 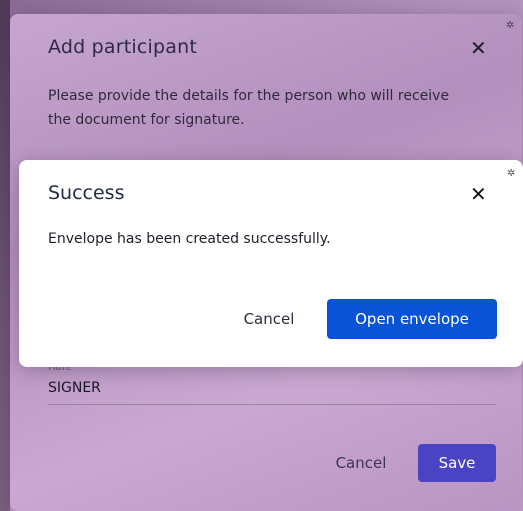 I want to click on success-title: Success, so click(x=86, y=193).